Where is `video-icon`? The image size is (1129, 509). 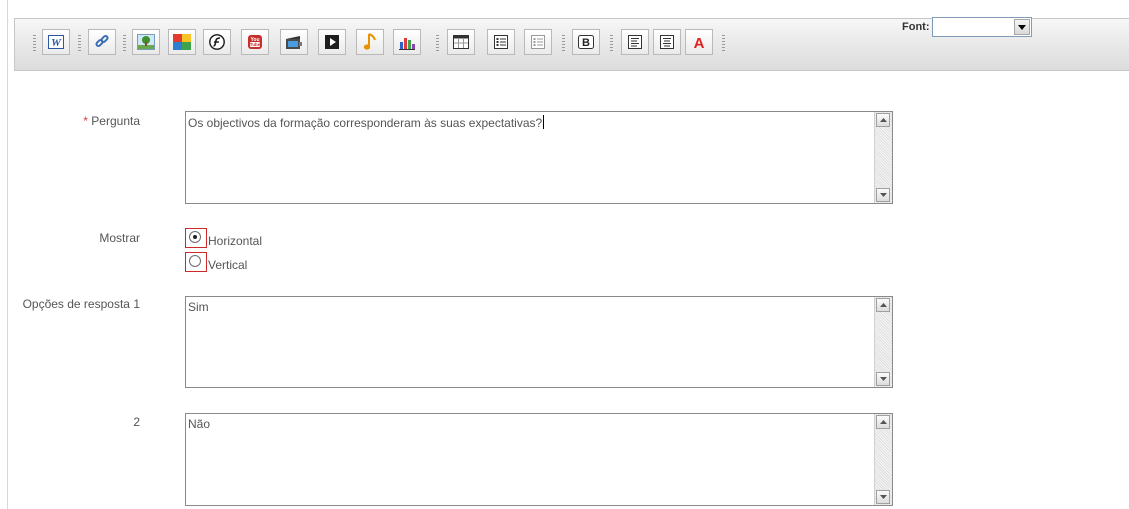
video-icon is located at coordinates (294, 42).